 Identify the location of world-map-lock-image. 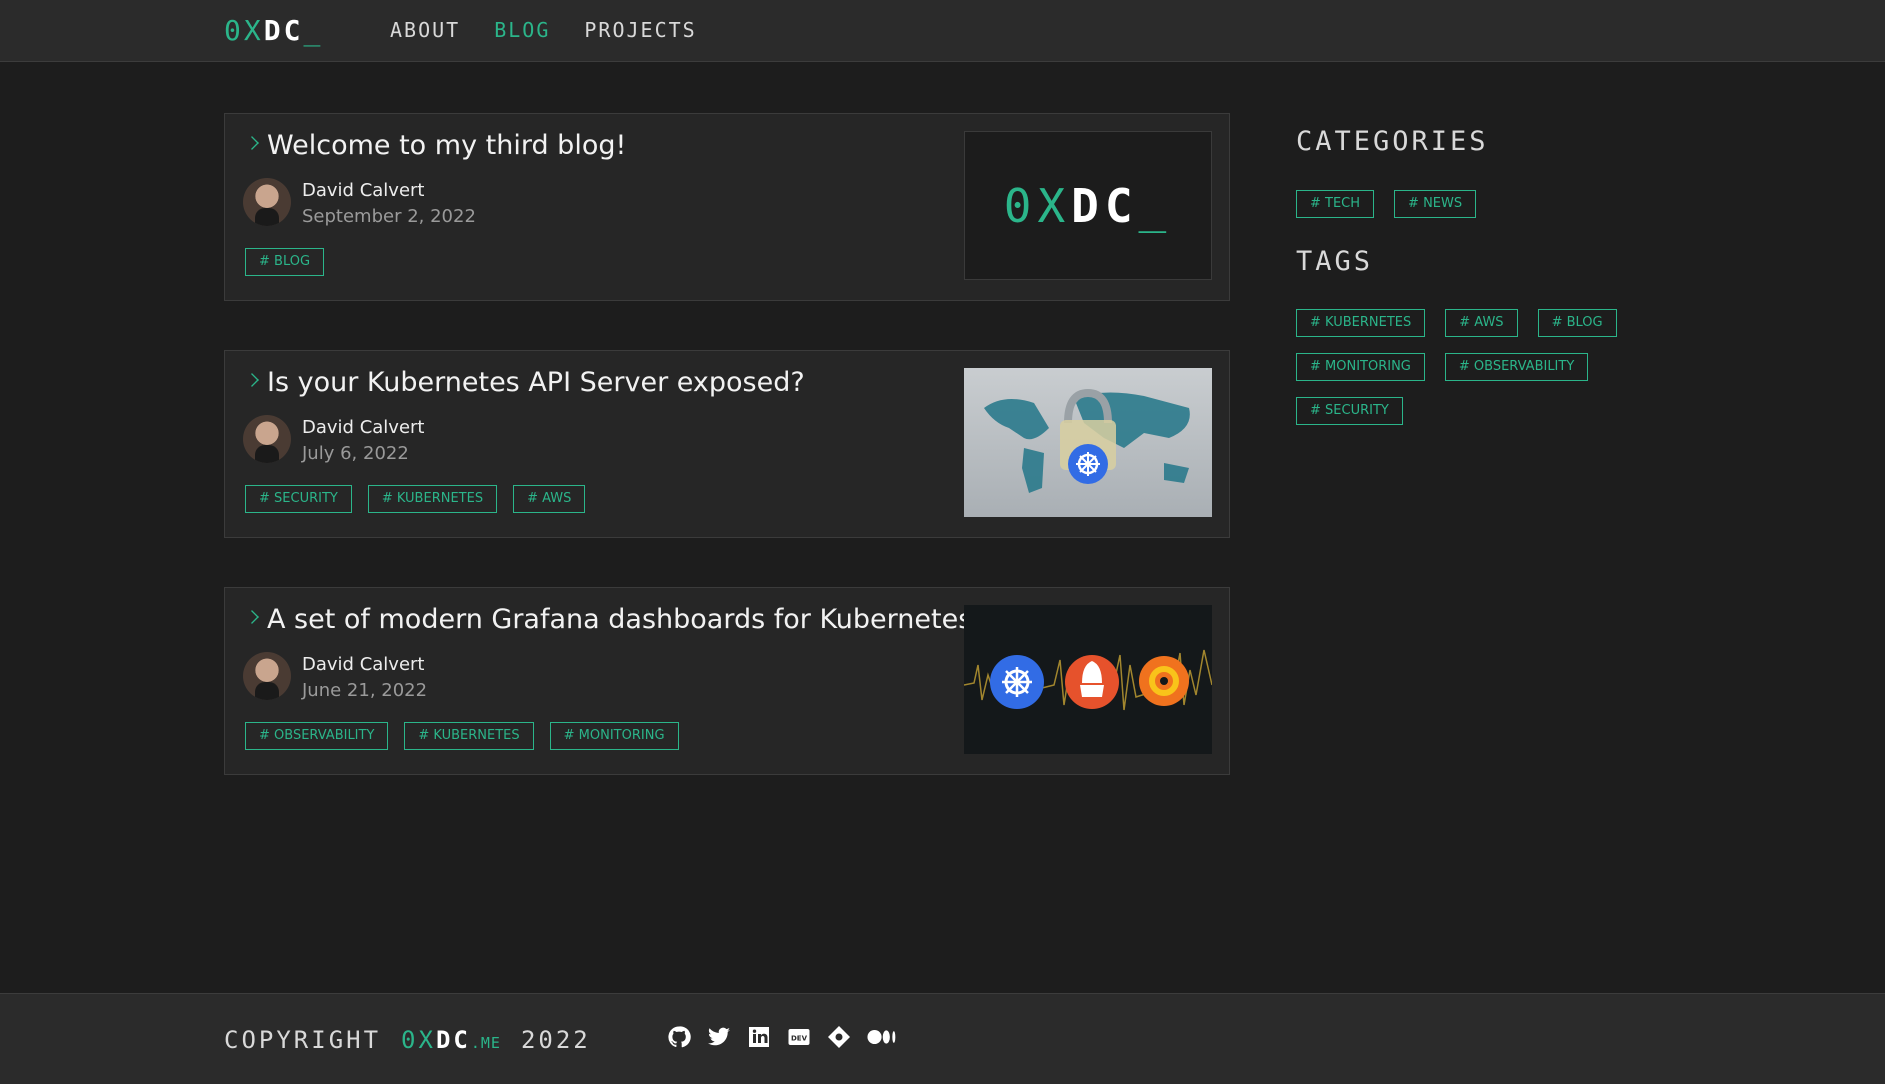
(1087, 440).